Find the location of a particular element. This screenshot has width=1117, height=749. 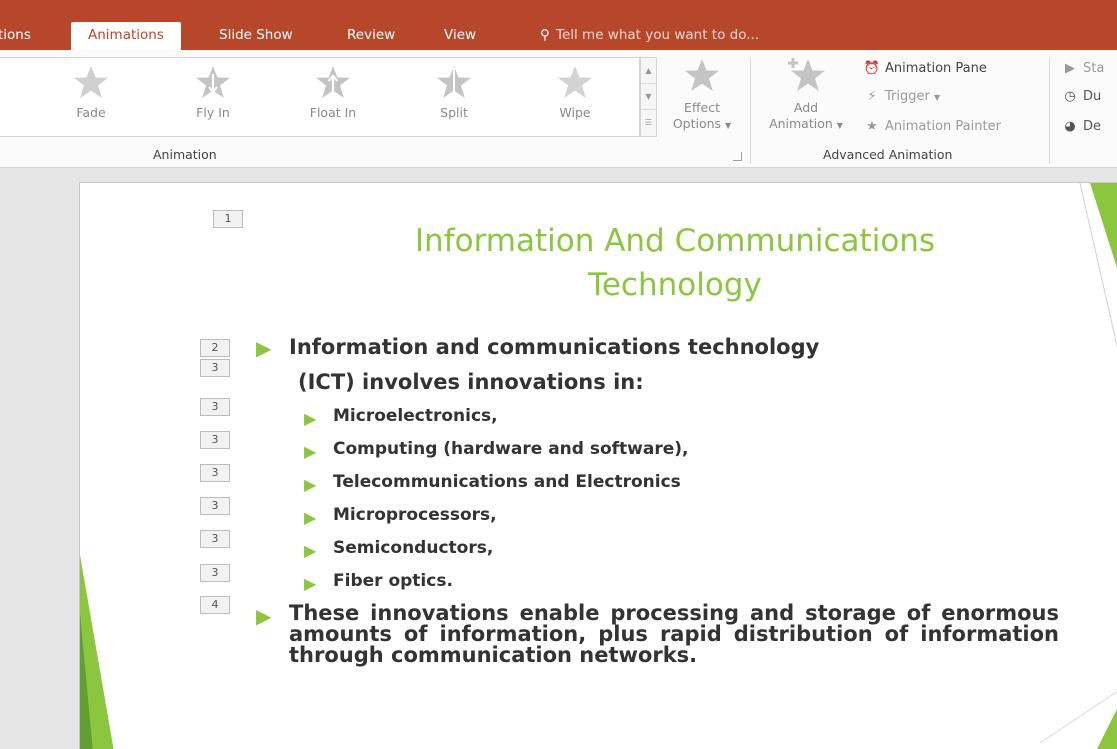

tab-view: View is located at coordinates (460, 36).